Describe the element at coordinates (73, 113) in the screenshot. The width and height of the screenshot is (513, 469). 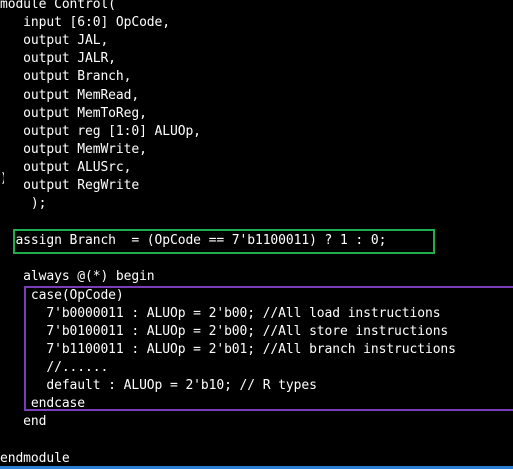
I see `code-line: output MemToReg,` at that location.